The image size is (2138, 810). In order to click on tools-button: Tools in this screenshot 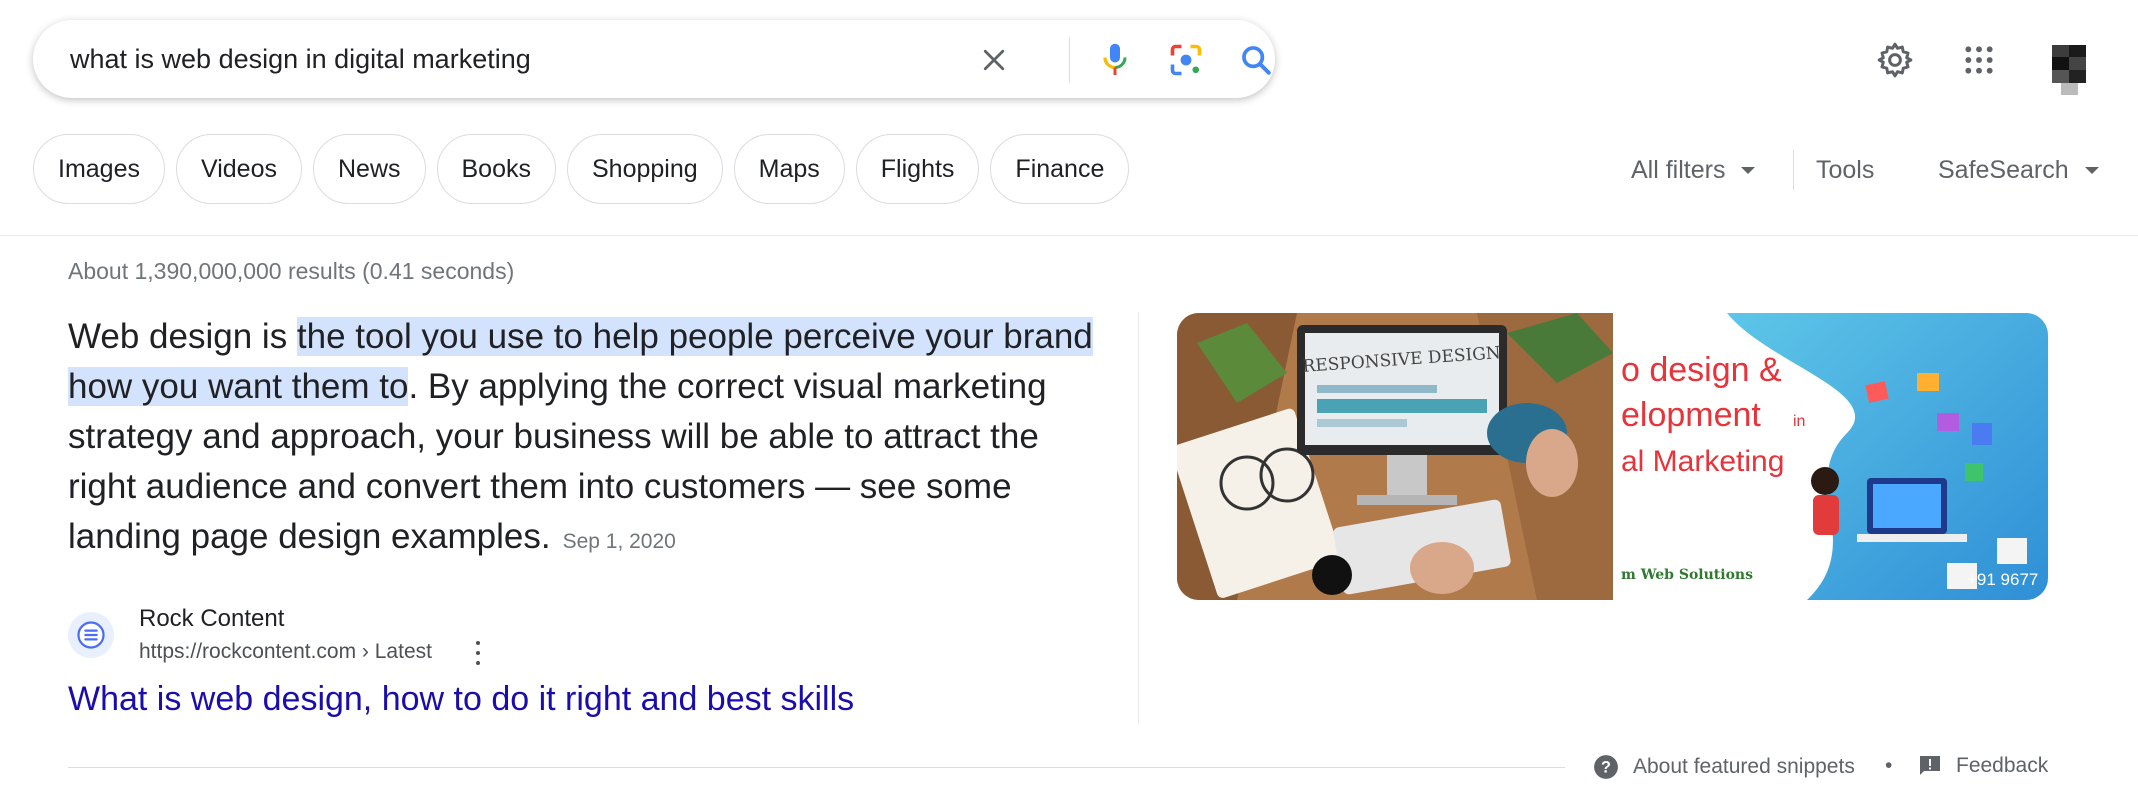, I will do `click(1845, 170)`.